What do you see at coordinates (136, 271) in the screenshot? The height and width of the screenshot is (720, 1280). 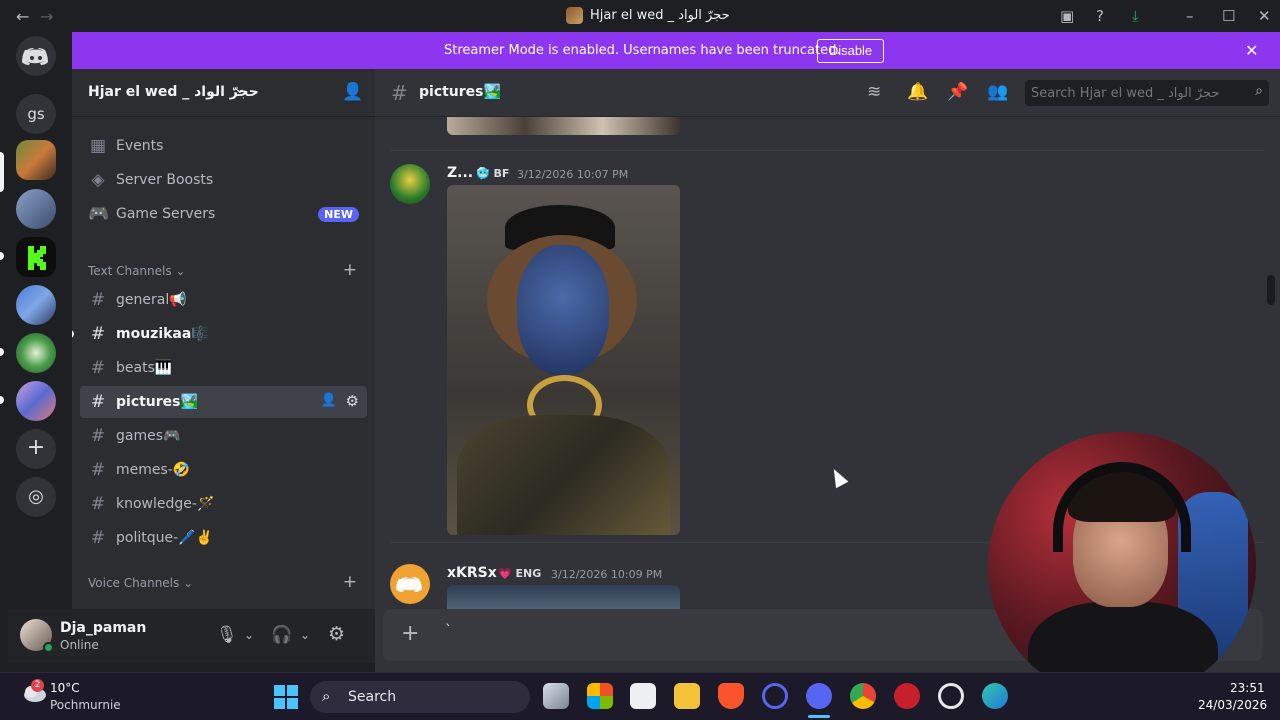 I see `text-channels-category: Text Channels ⌄` at bounding box center [136, 271].